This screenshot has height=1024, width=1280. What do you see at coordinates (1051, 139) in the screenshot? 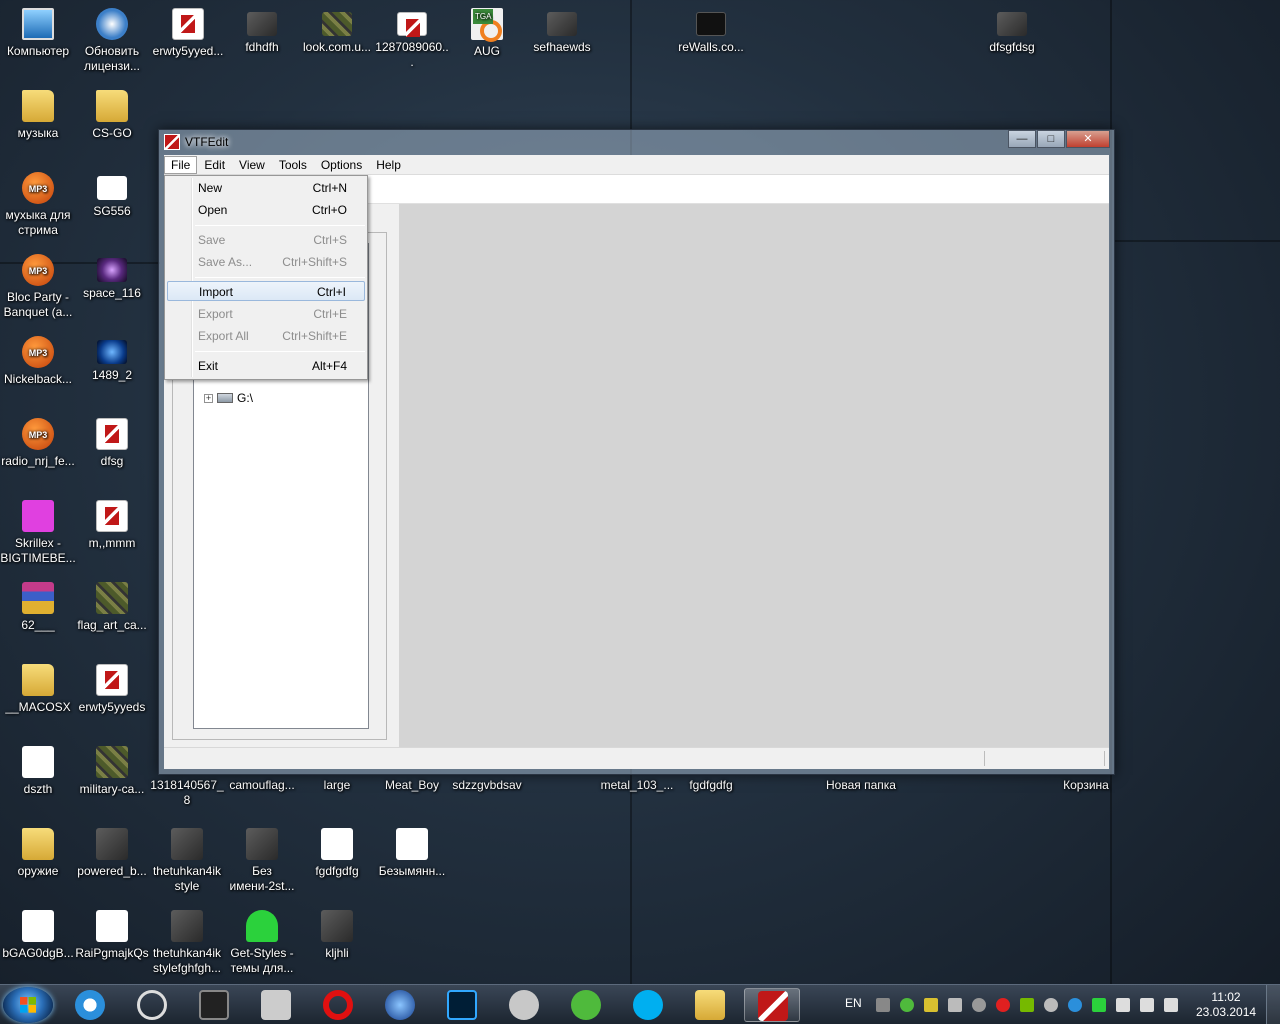
I see `maximize-button: □` at bounding box center [1051, 139].